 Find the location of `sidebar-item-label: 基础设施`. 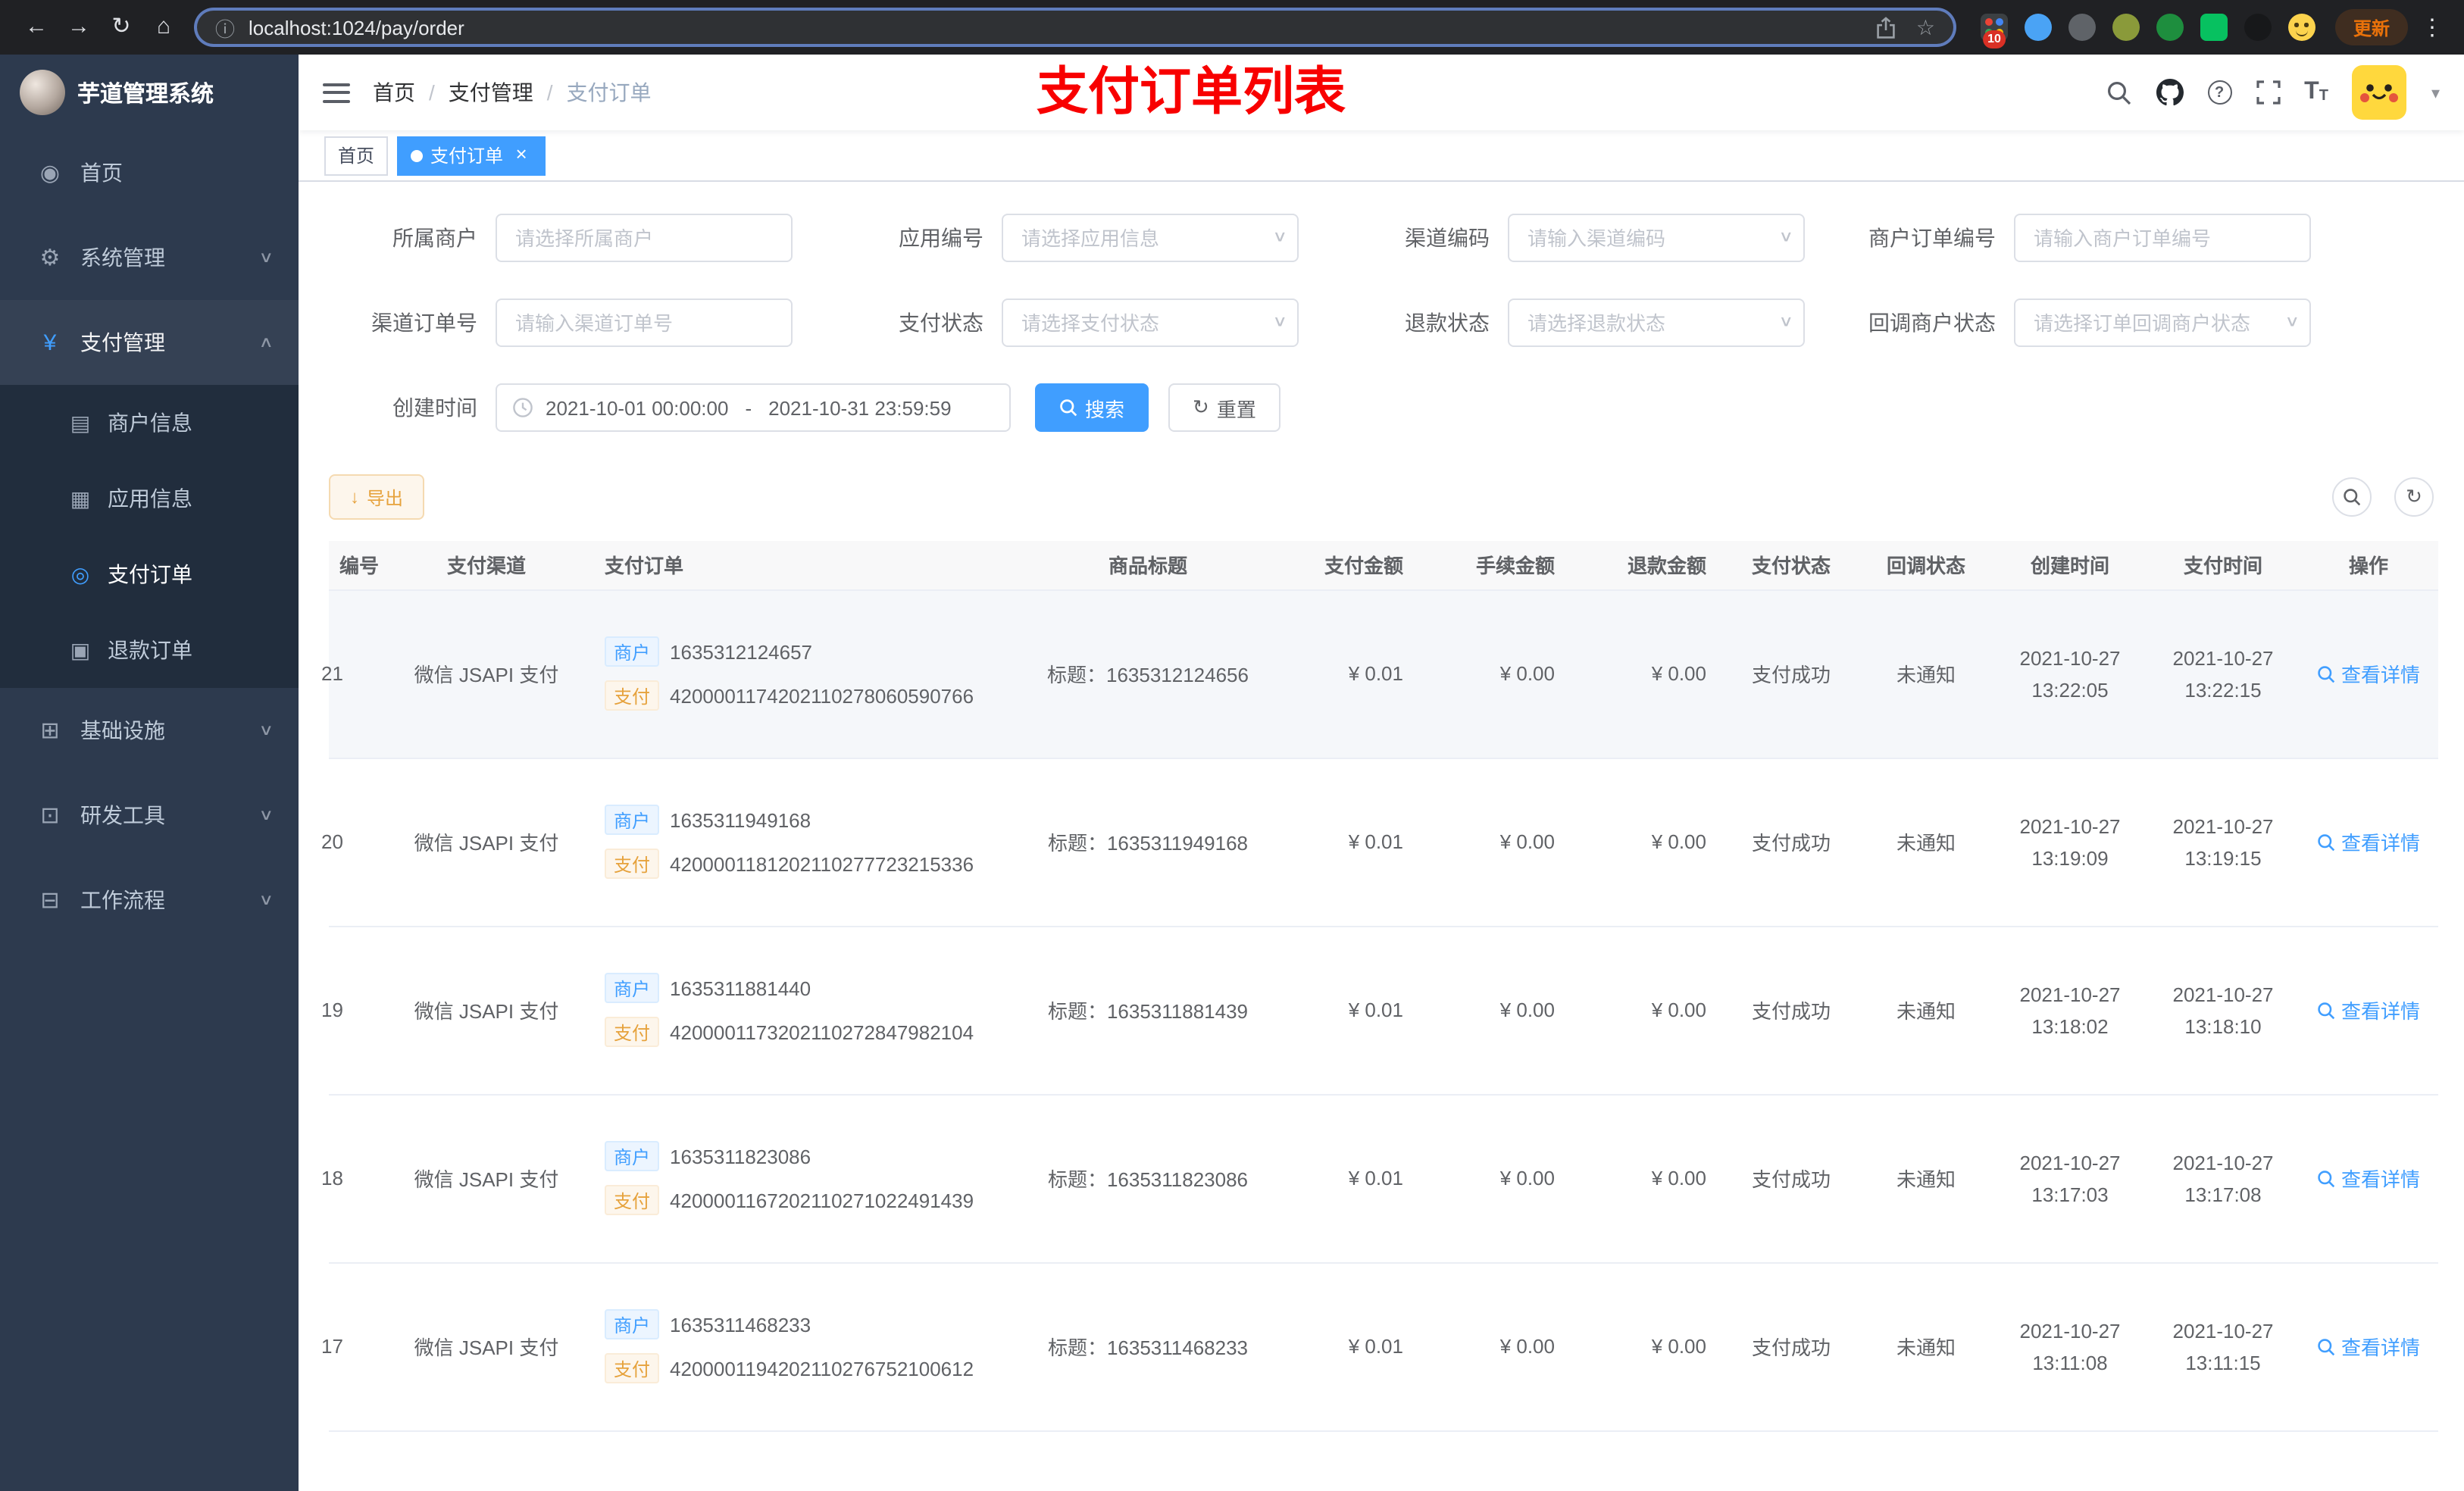

sidebar-item-label: 基础设施 is located at coordinates (122, 730).